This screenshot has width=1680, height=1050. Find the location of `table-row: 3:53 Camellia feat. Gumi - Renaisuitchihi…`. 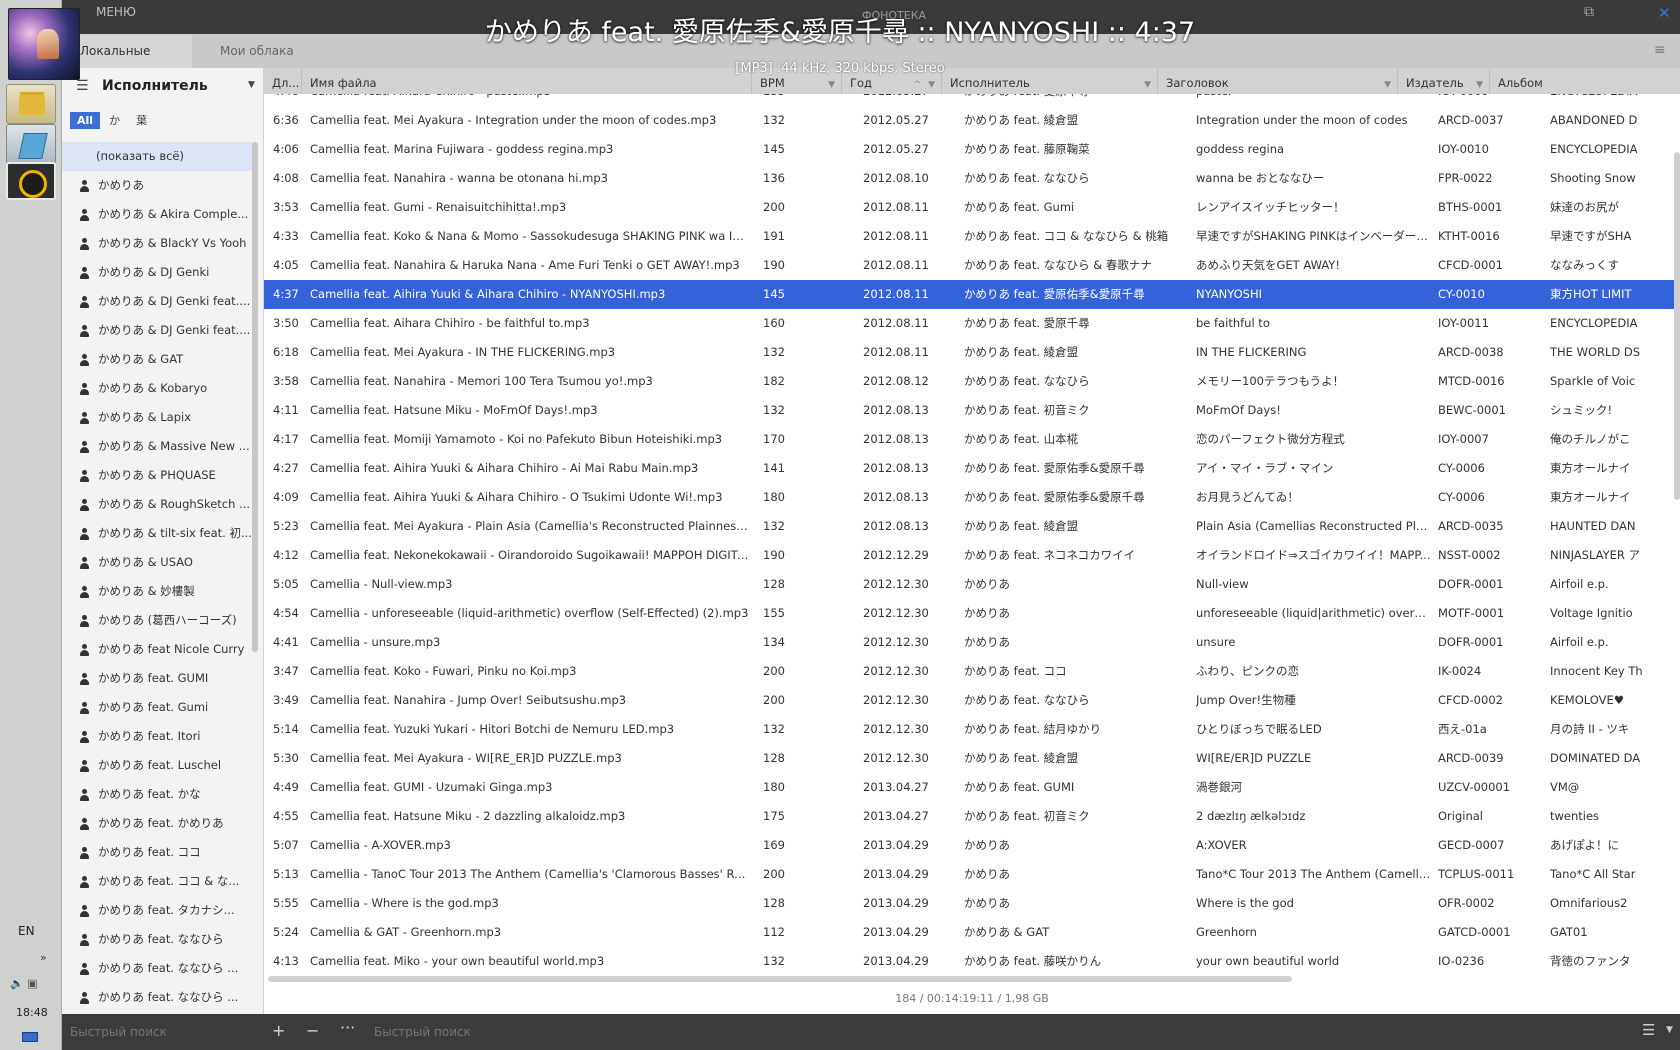

table-row: 3:53 Camellia feat. Gumi - Renaisuitchihi… is located at coordinates (972, 207).